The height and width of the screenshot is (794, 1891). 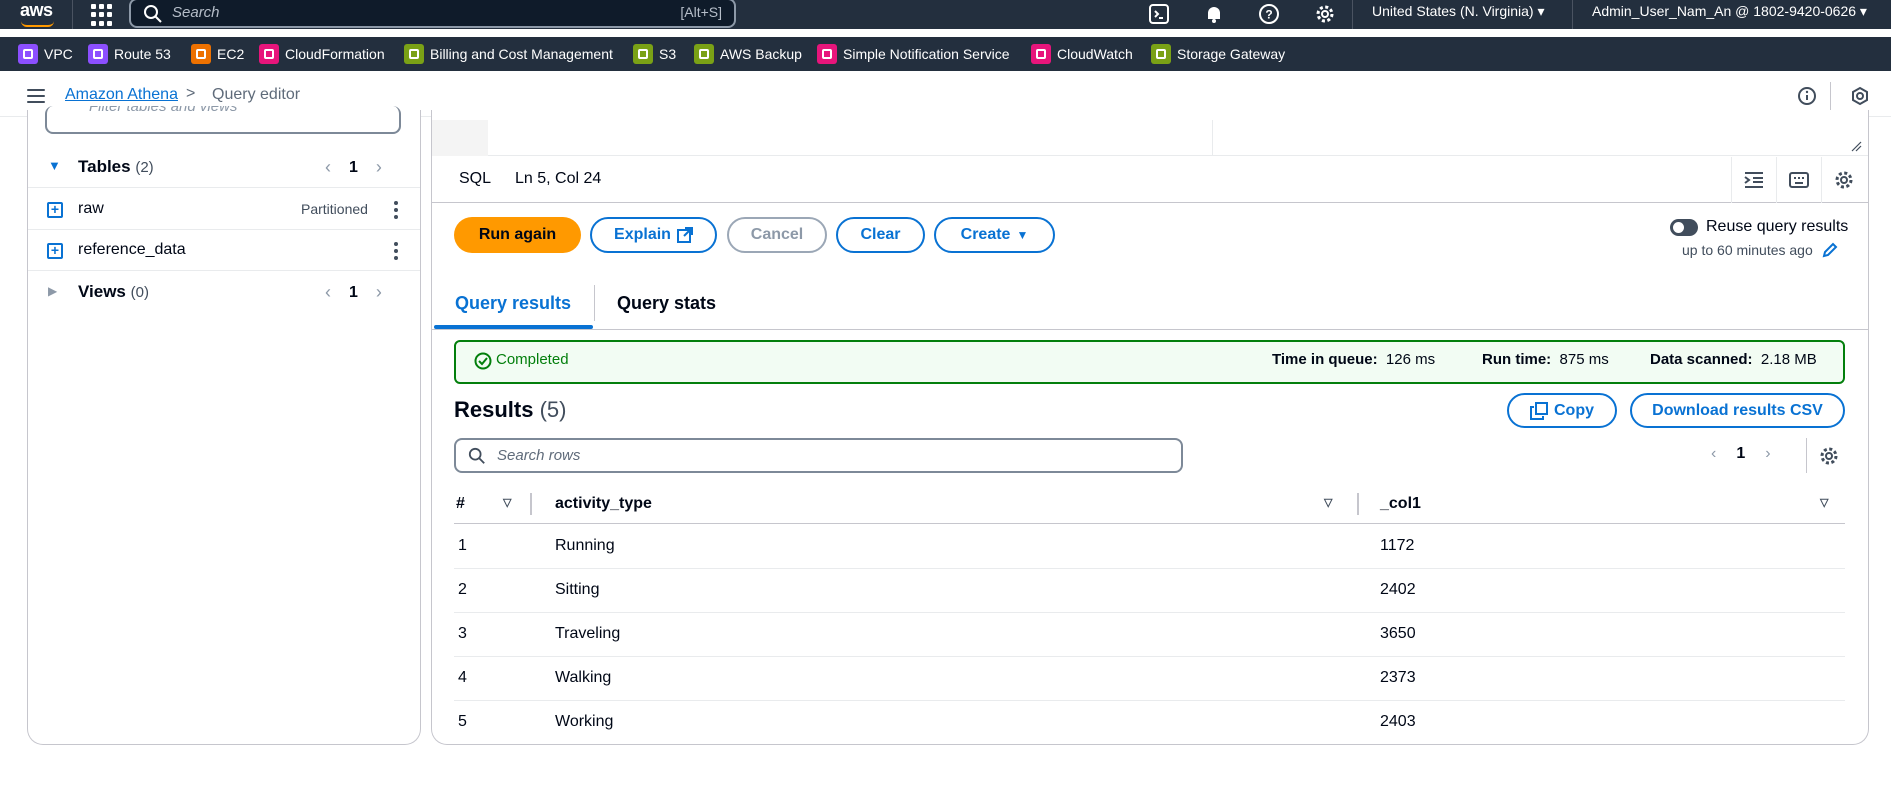 I want to click on table-name: raw, so click(x=91, y=209).